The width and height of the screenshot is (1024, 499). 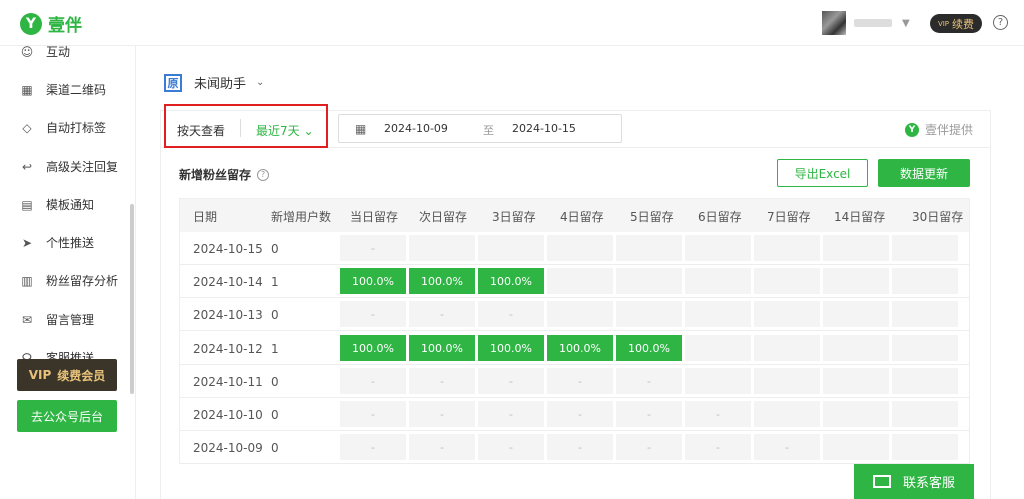 I want to click on sidebar-scrollbar, so click(x=132, y=299).